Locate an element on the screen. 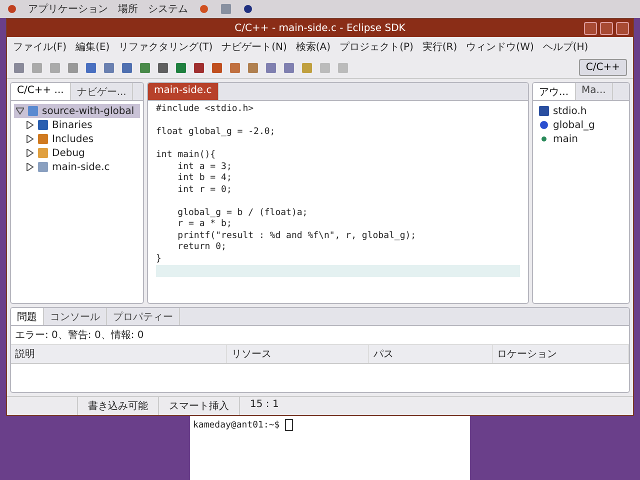 The width and height of the screenshot is (640, 480). code-line: int a = 3; is located at coordinates (204, 167).